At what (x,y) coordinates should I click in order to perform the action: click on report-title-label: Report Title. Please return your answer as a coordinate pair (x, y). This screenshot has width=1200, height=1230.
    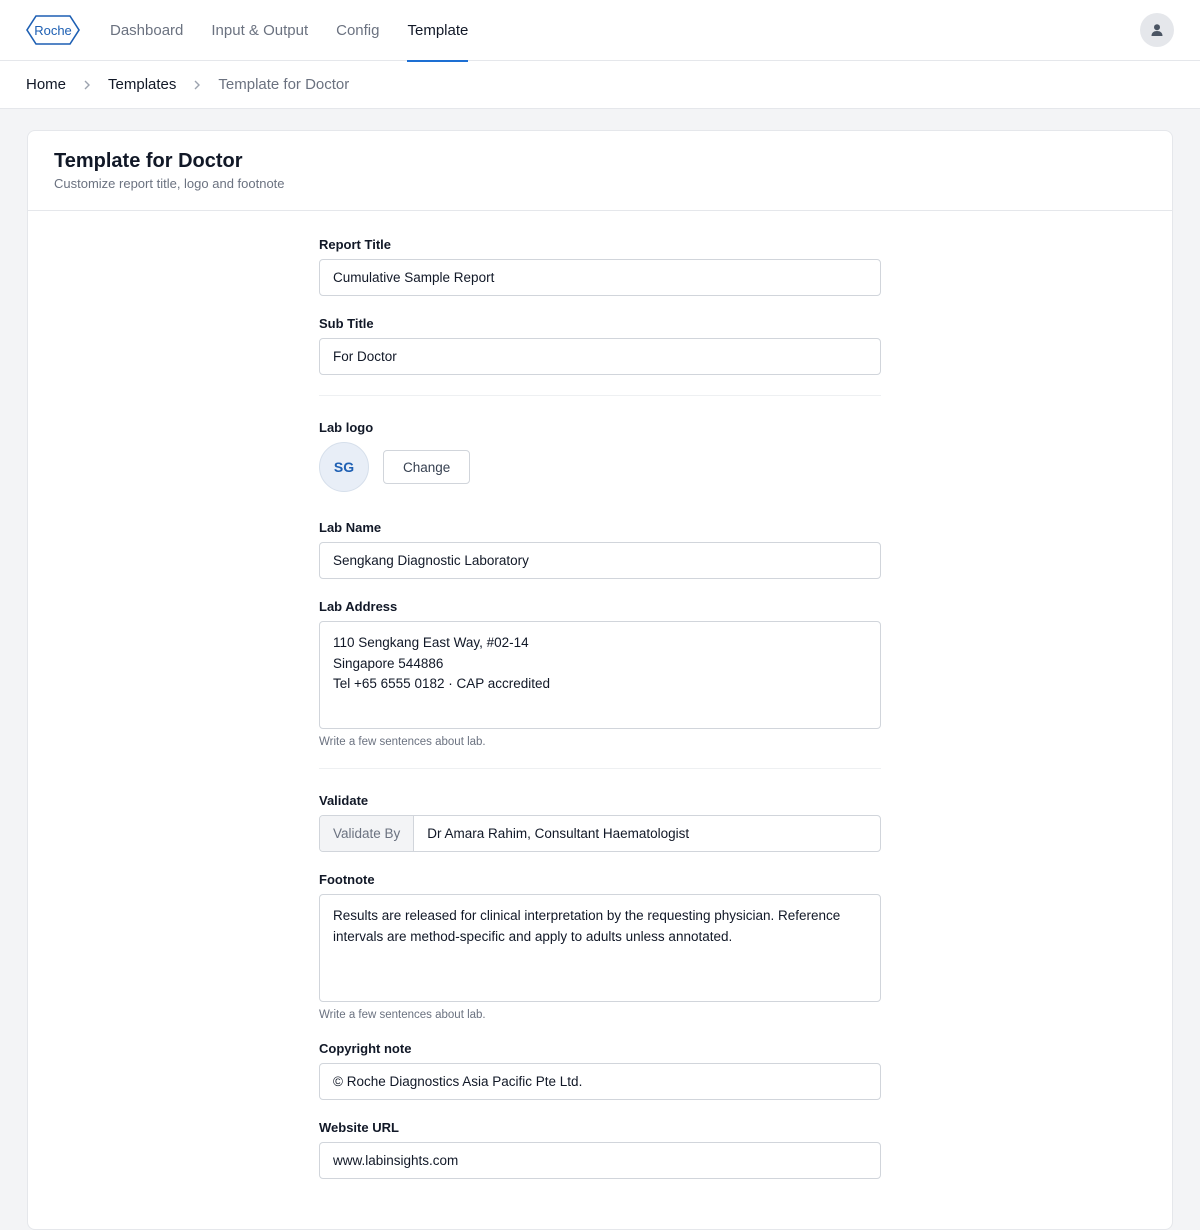
    Looking at the image, I should click on (355, 244).